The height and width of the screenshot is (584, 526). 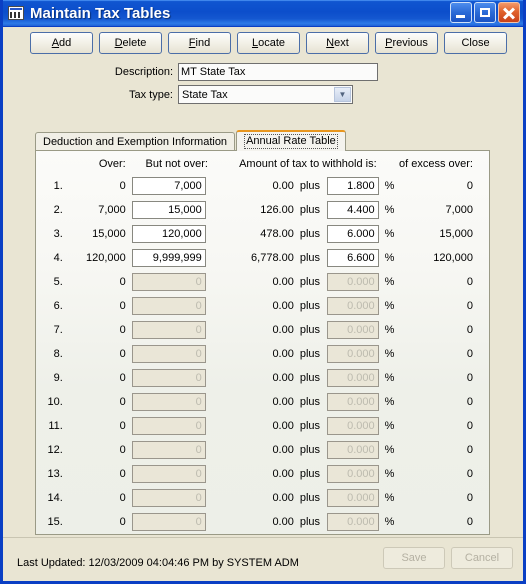 I want to click on row-number: 15., so click(x=55, y=522).